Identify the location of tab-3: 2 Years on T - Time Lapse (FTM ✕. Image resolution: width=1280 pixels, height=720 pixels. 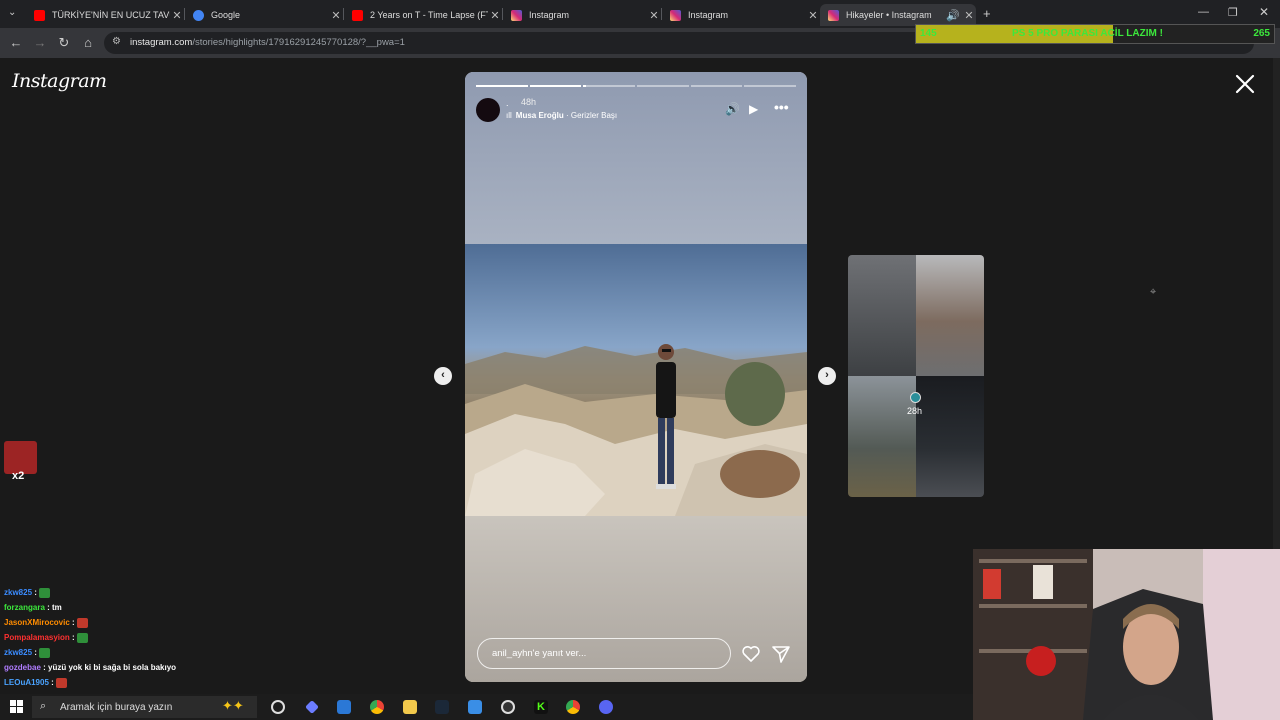
(423, 15).